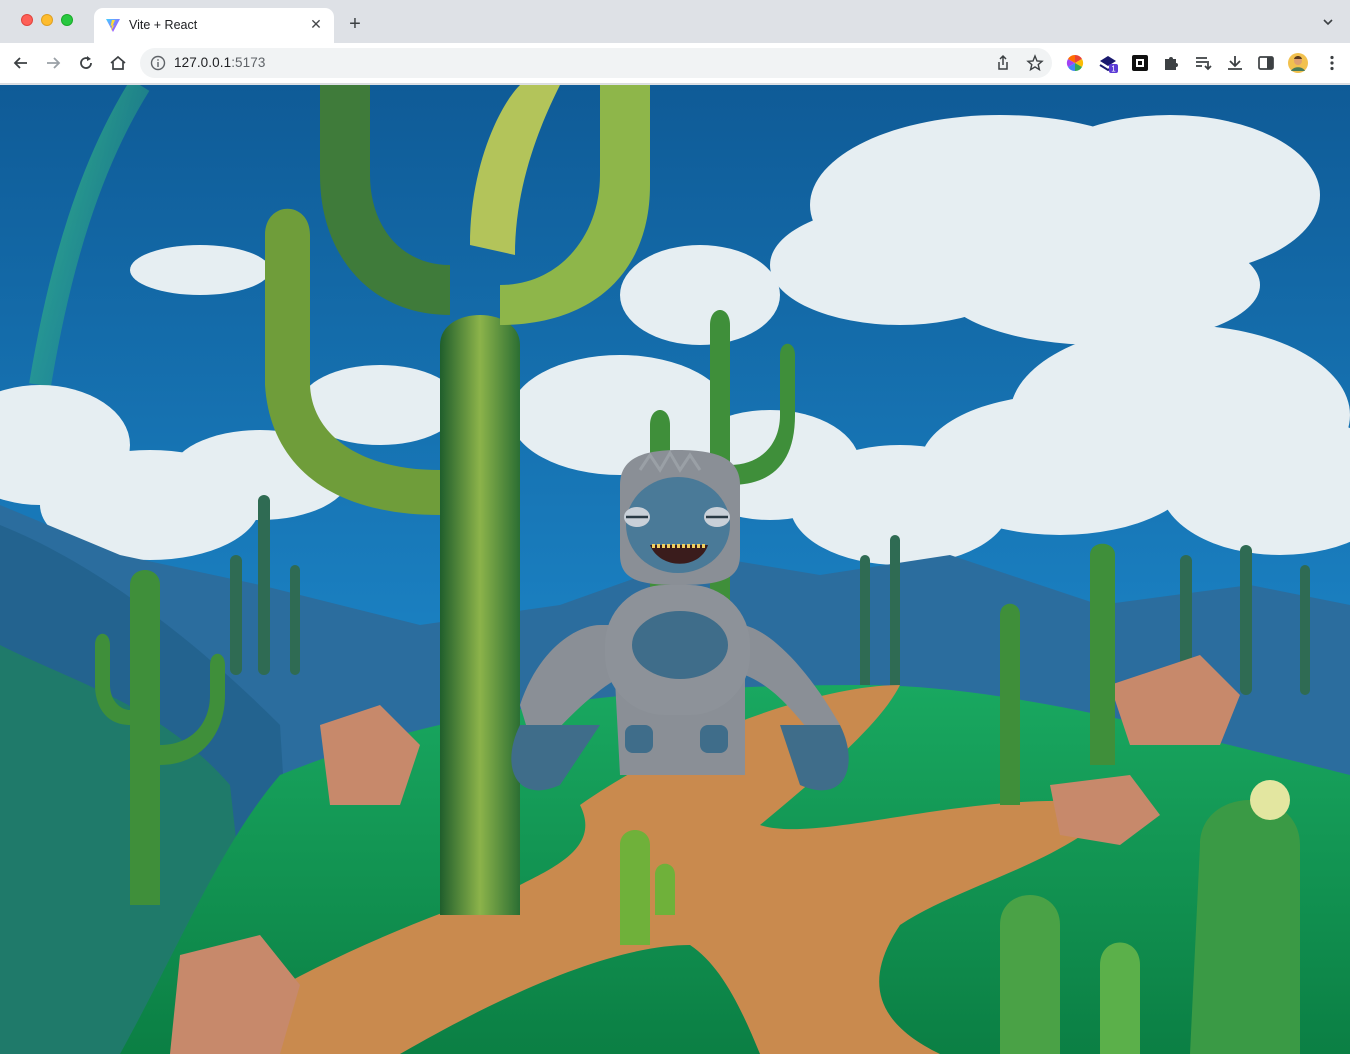 The height and width of the screenshot is (1054, 1350). I want to click on url-port: :5173, so click(248, 62).